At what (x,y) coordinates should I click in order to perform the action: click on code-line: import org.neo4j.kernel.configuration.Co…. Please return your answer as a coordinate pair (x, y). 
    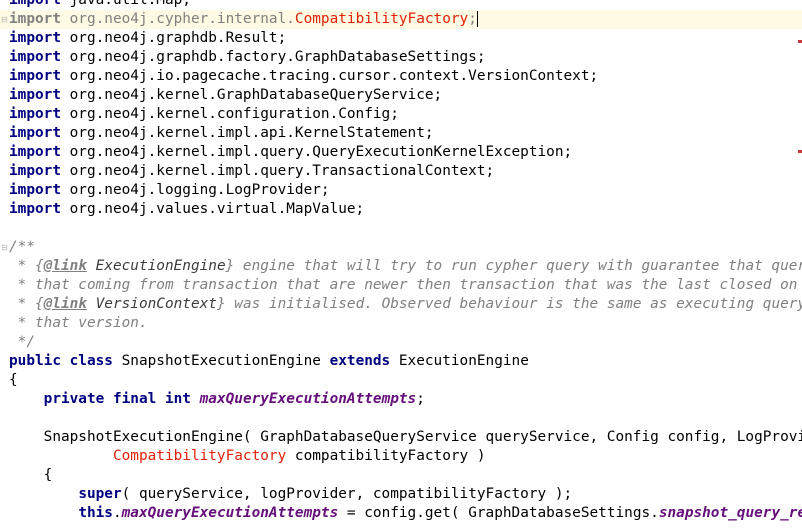
    Looking at the image, I should click on (204, 114).